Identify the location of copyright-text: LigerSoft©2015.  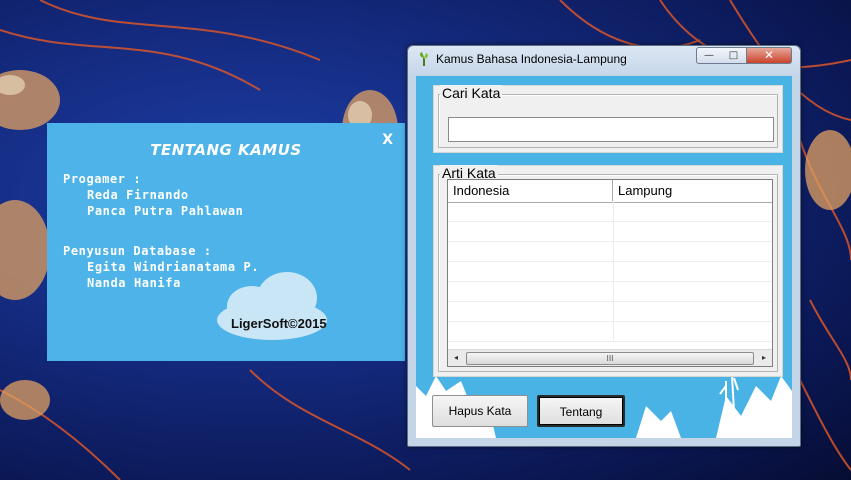
(279, 323).